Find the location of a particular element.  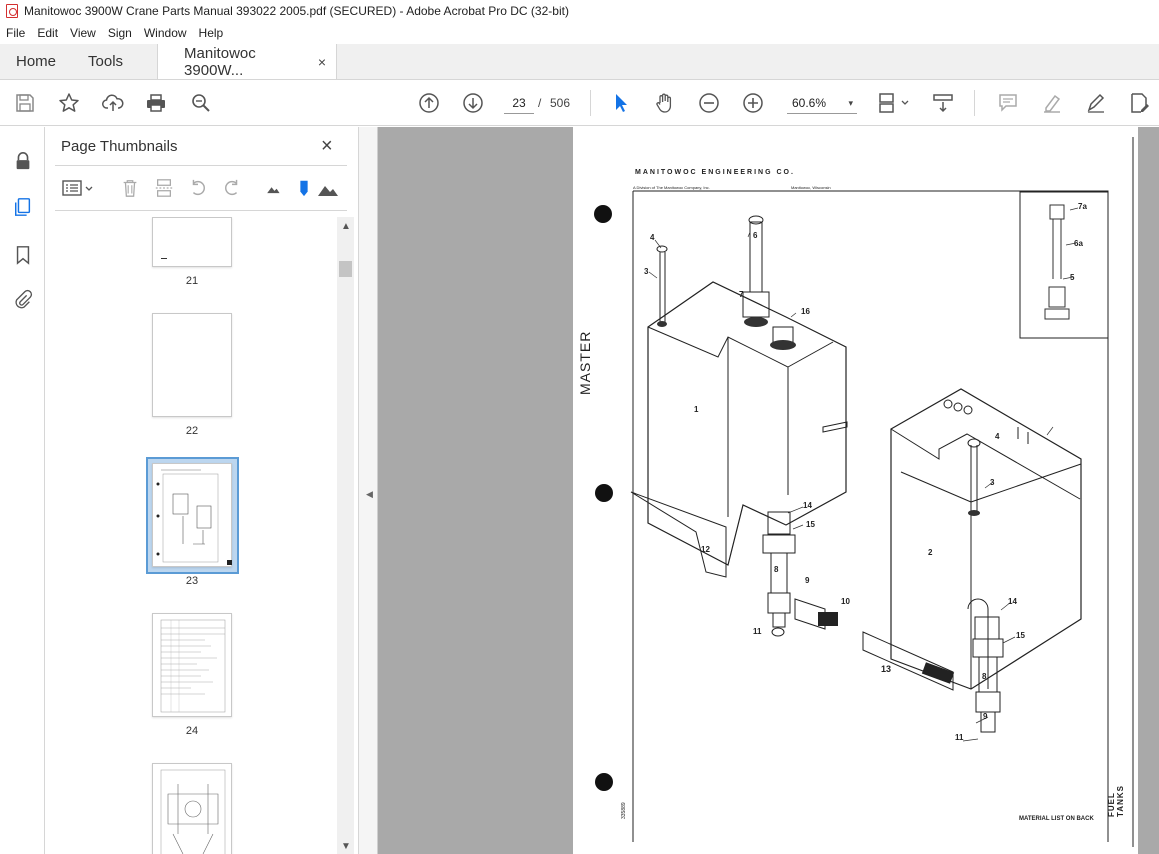

tab-home: Home is located at coordinates (36, 61).